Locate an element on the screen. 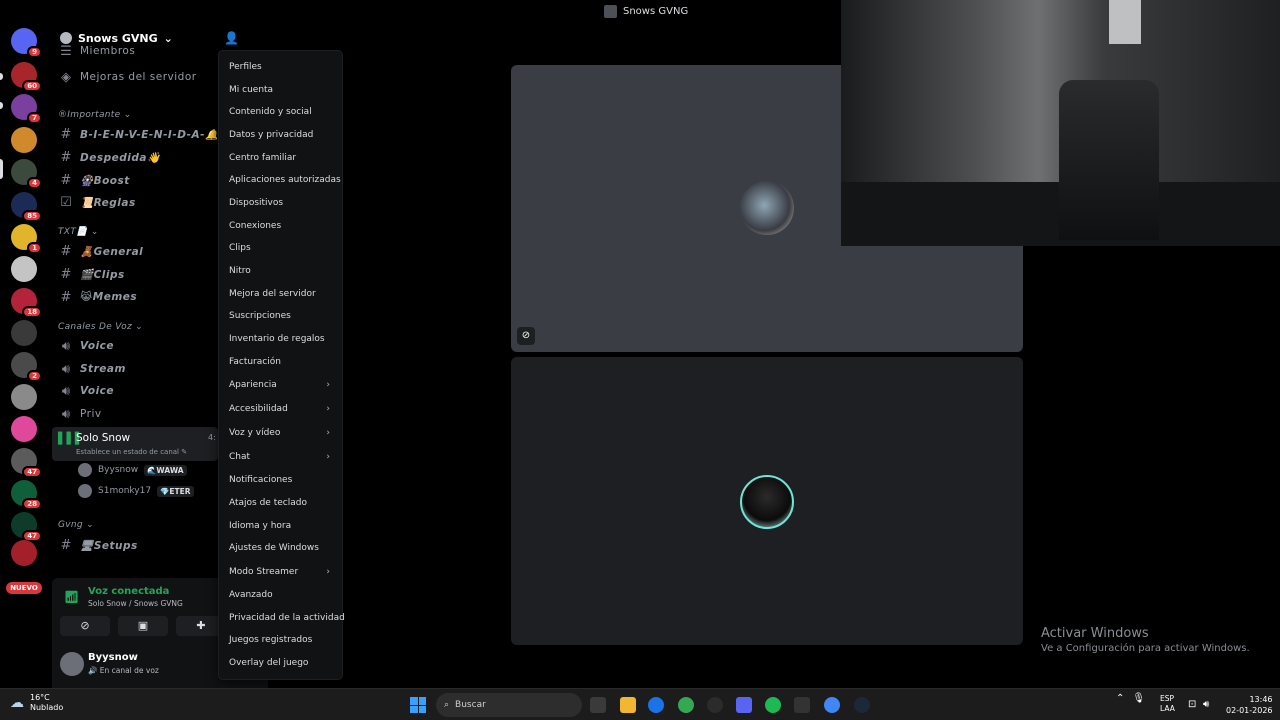  network-icon: ⊡ is located at coordinates (1192, 704).